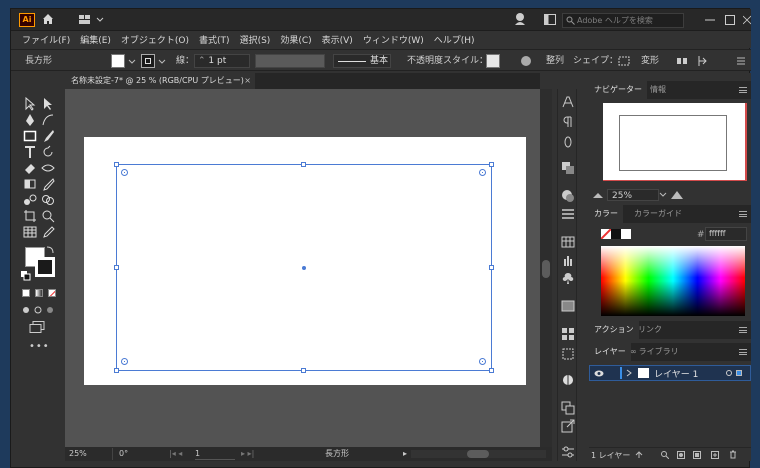  Describe the element at coordinates (454, 39) in the screenshot. I see `menu-help: ヘルプ(H)` at that location.